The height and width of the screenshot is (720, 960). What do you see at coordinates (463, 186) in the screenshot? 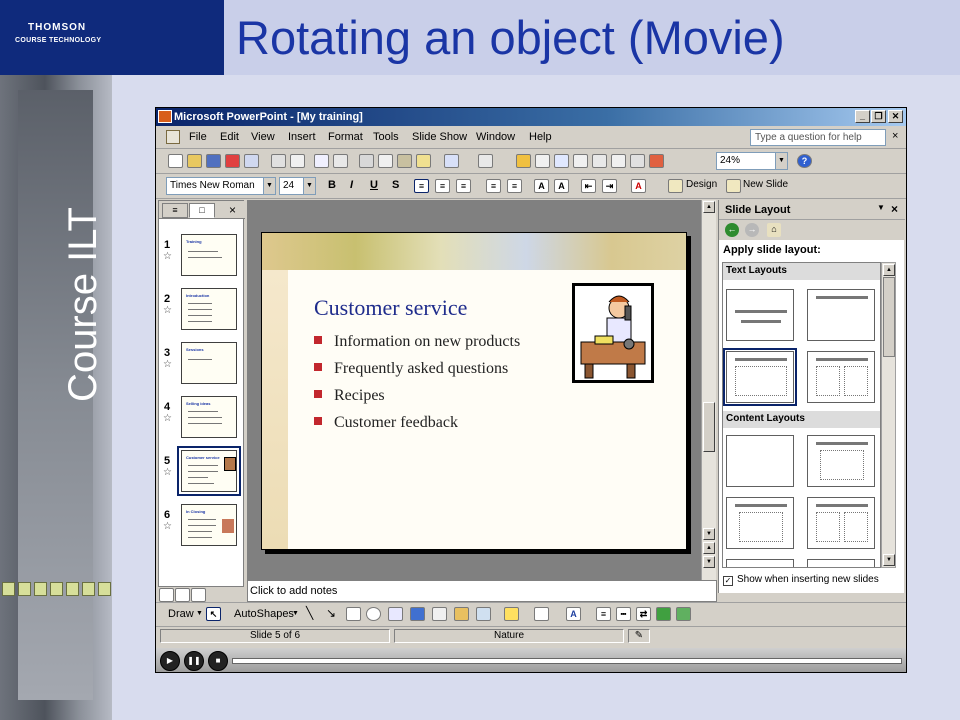
I see `align-right-icon: ≡` at bounding box center [463, 186].